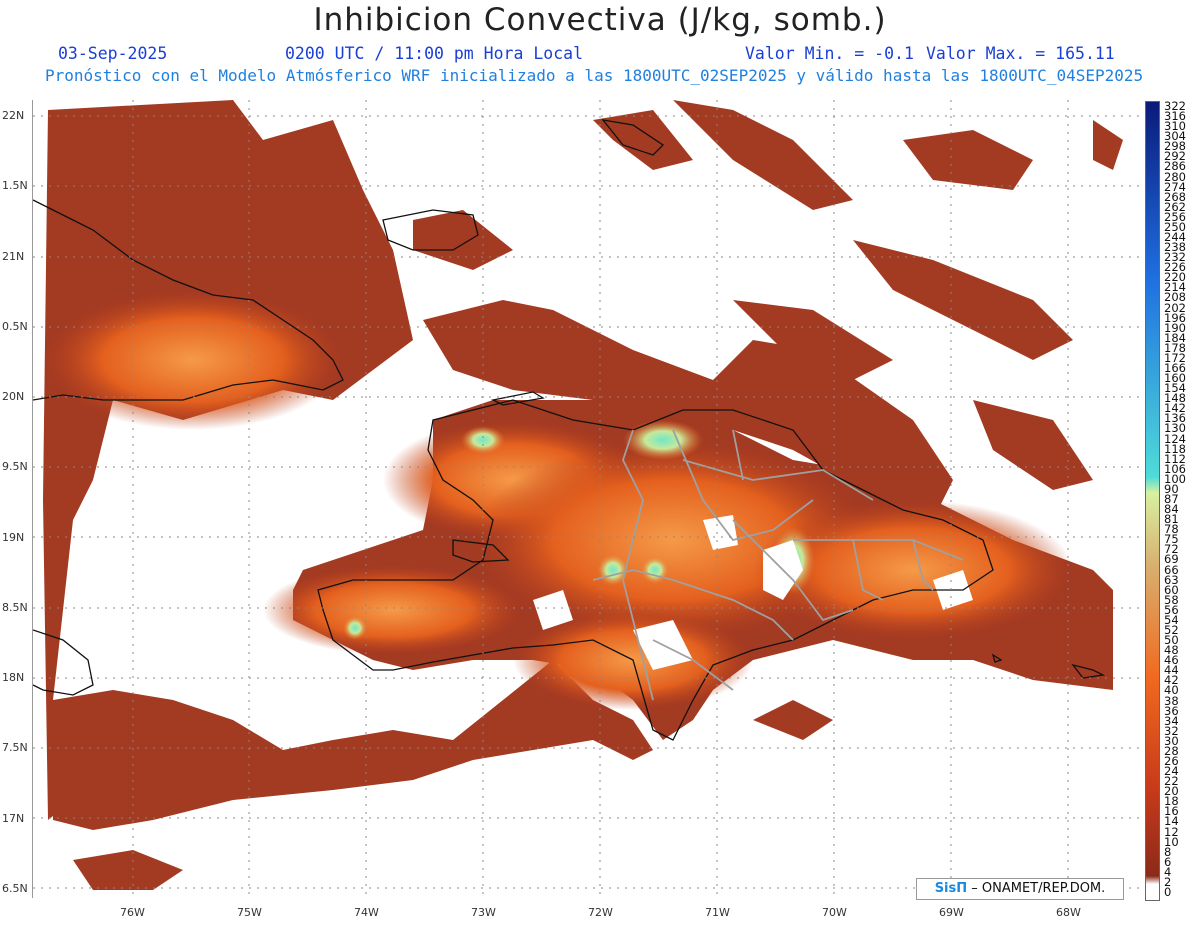 The image size is (1200, 927). What do you see at coordinates (132, 912) in the screenshot?
I see `lon-label: 76W` at bounding box center [132, 912].